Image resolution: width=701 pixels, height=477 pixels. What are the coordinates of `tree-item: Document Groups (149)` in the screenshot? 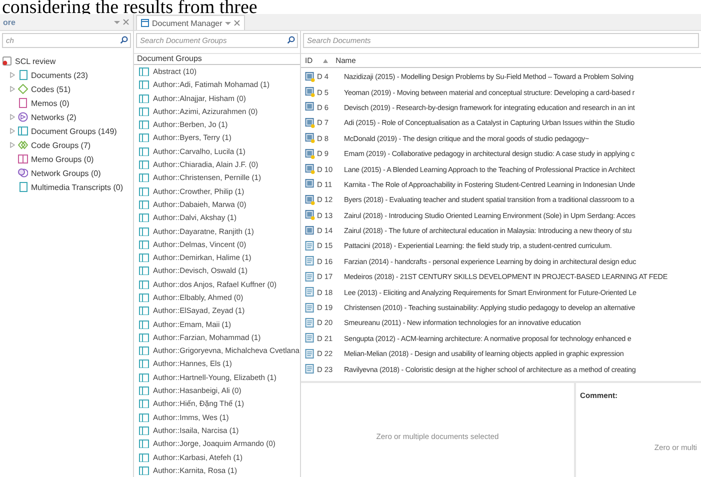 It's located at (74, 131).